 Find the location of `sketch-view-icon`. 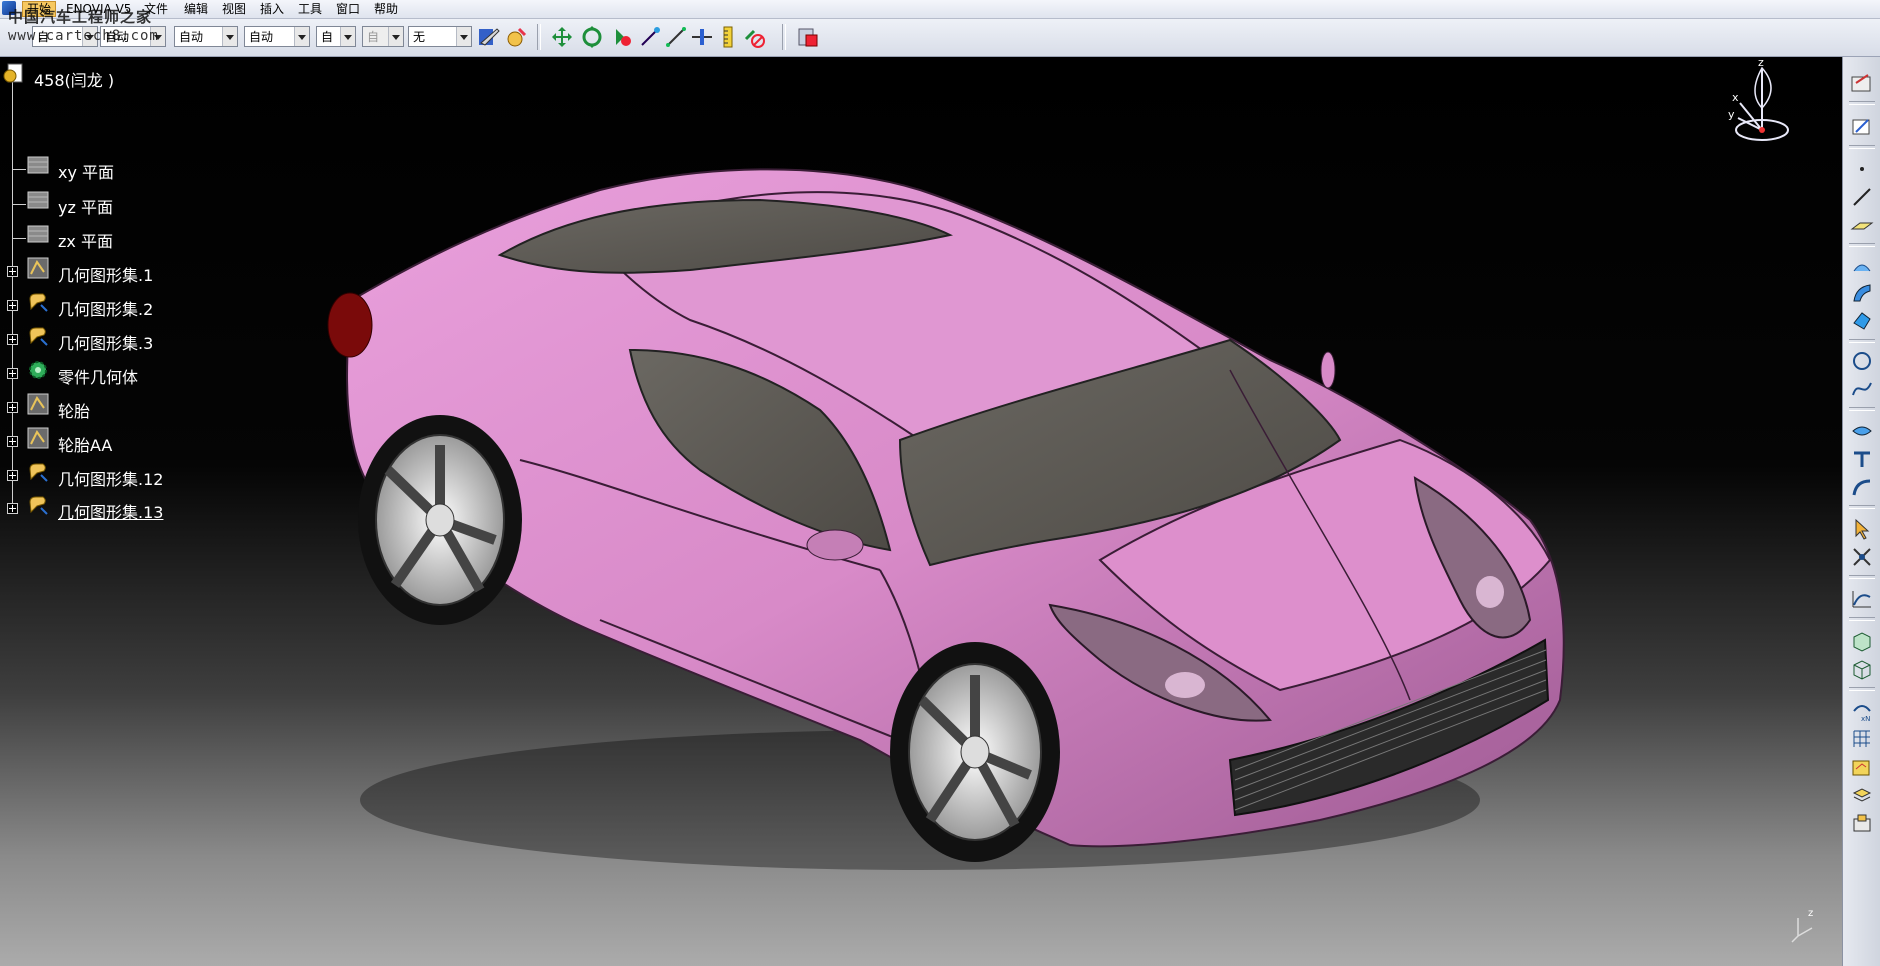

sketch-view-icon is located at coordinates (1862, 83).